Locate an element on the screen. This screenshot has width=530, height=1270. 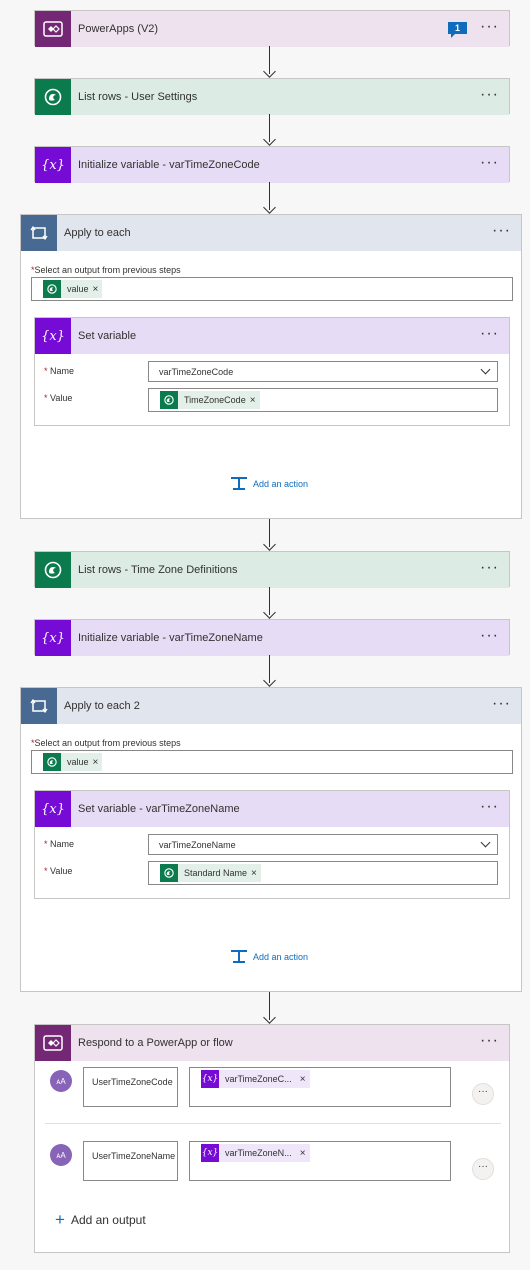
plus-icon: + is located at coordinates (60, 1219).